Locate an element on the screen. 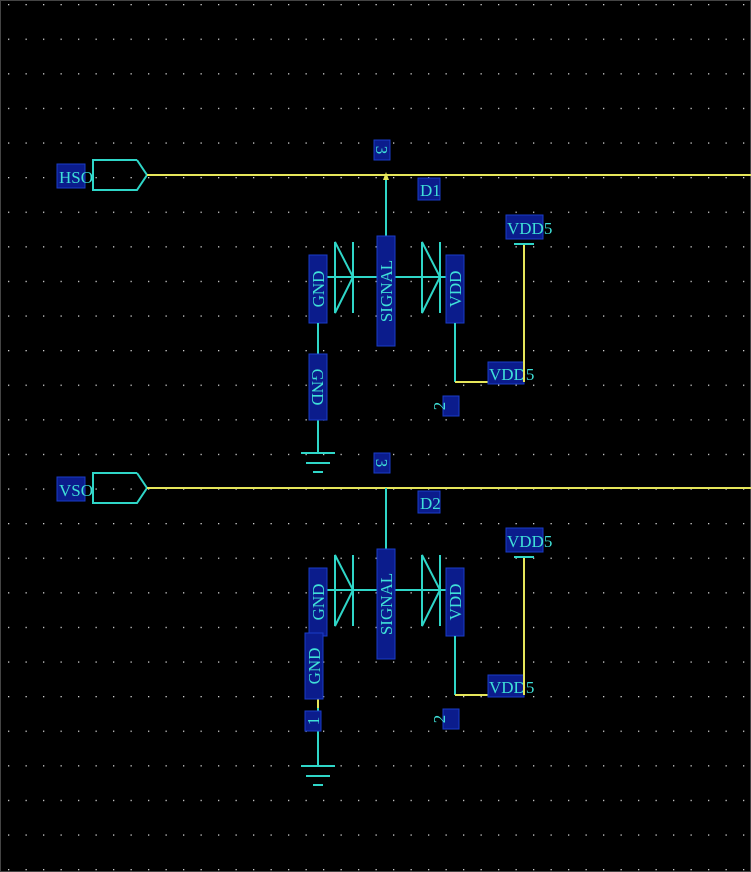 This screenshot has height=872, width=751. ref-designator: D1 is located at coordinates (430, 190).